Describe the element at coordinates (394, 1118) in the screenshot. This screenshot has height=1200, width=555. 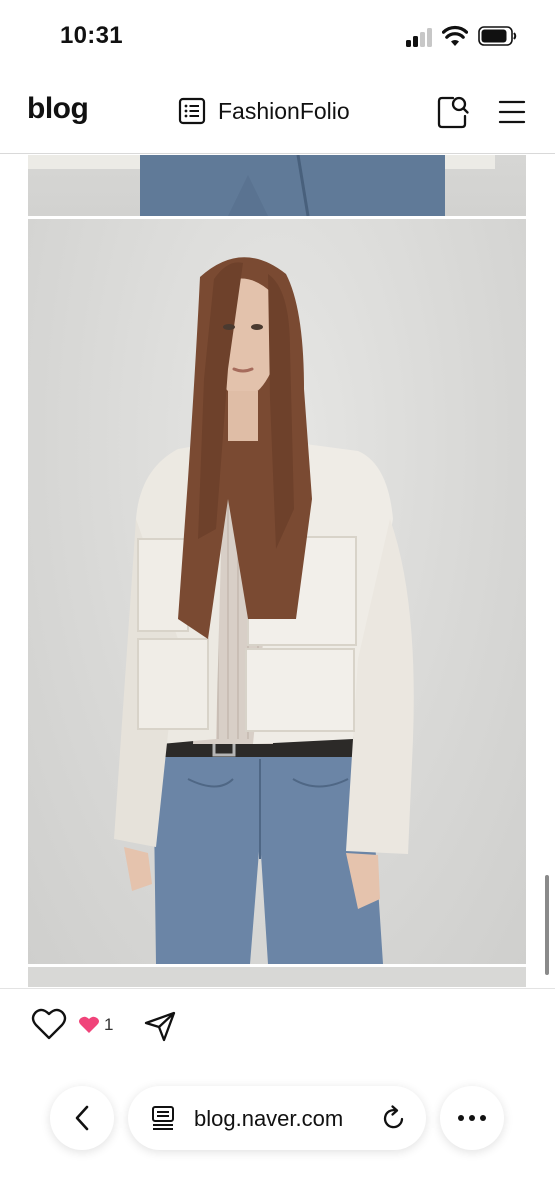
I see `reload-icon` at that location.